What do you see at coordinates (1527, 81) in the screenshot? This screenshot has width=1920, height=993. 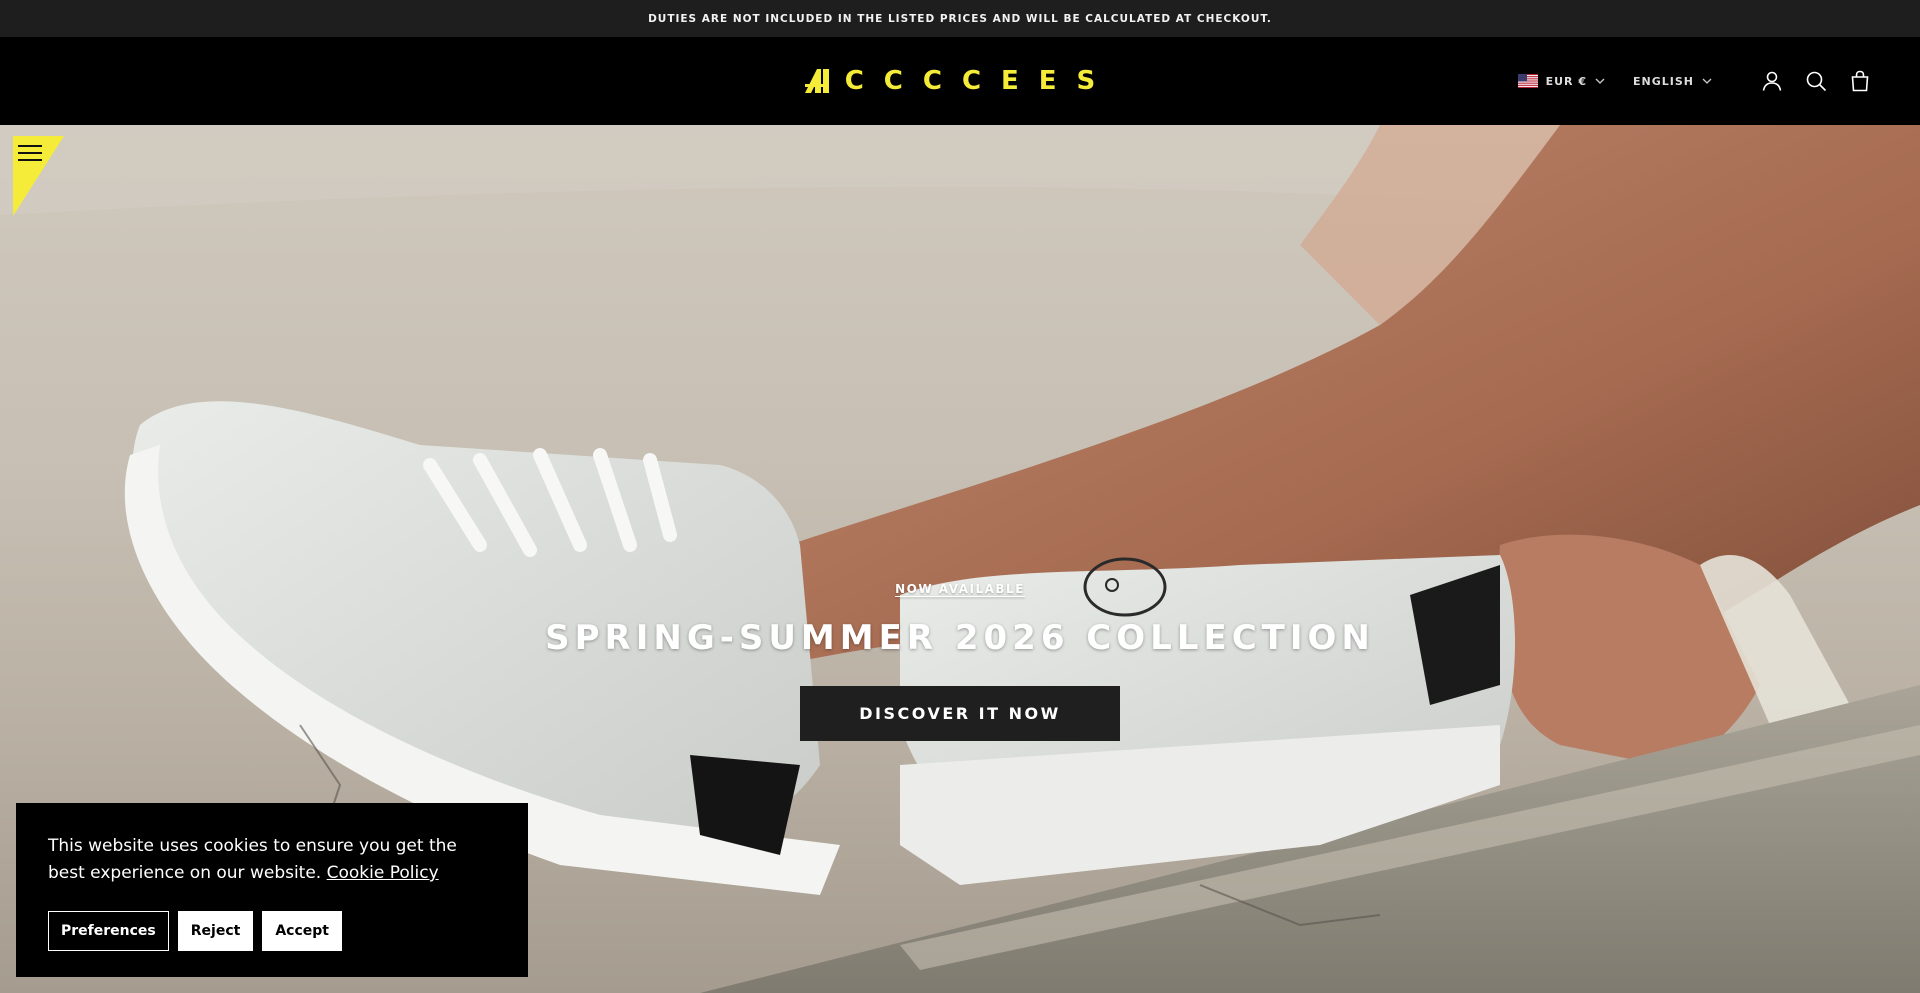 I see `us-flag-icon` at bounding box center [1527, 81].